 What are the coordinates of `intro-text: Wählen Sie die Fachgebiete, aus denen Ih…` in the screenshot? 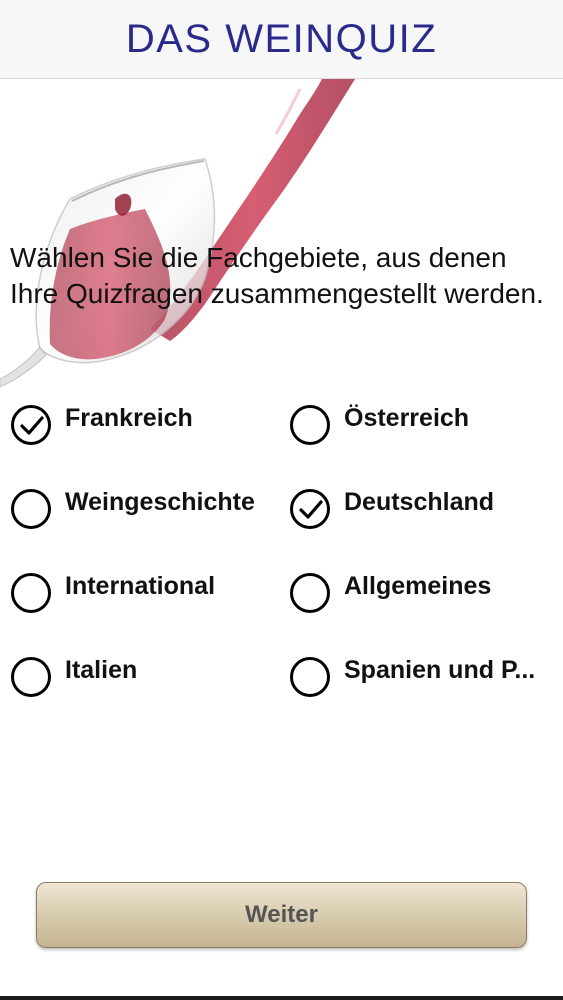 It's located at (277, 275).